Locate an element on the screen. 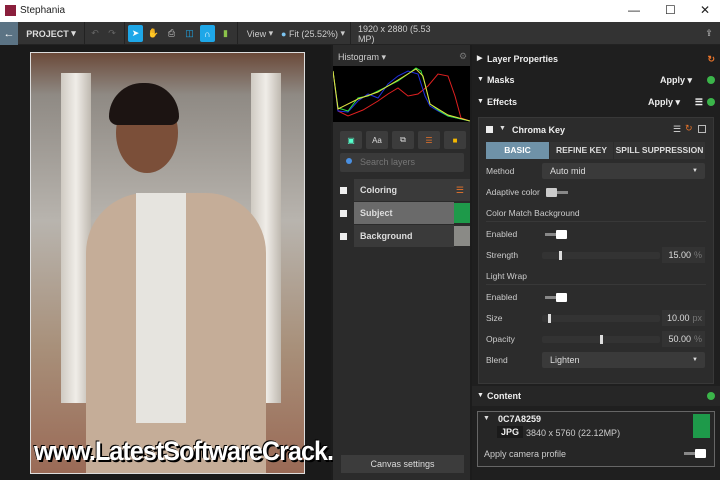  layer-label: Subject is located at coordinates (404, 213).